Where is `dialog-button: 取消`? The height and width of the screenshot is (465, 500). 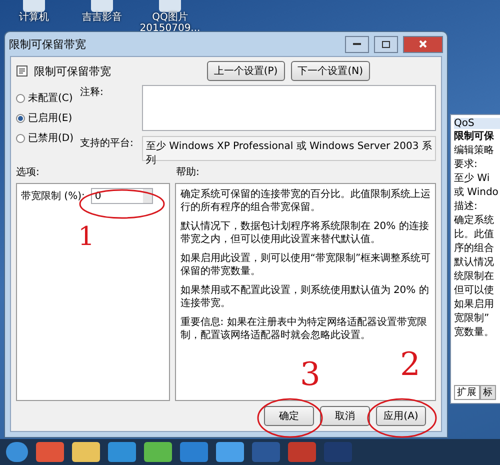 dialog-button: 取消 is located at coordinates (345, 416).